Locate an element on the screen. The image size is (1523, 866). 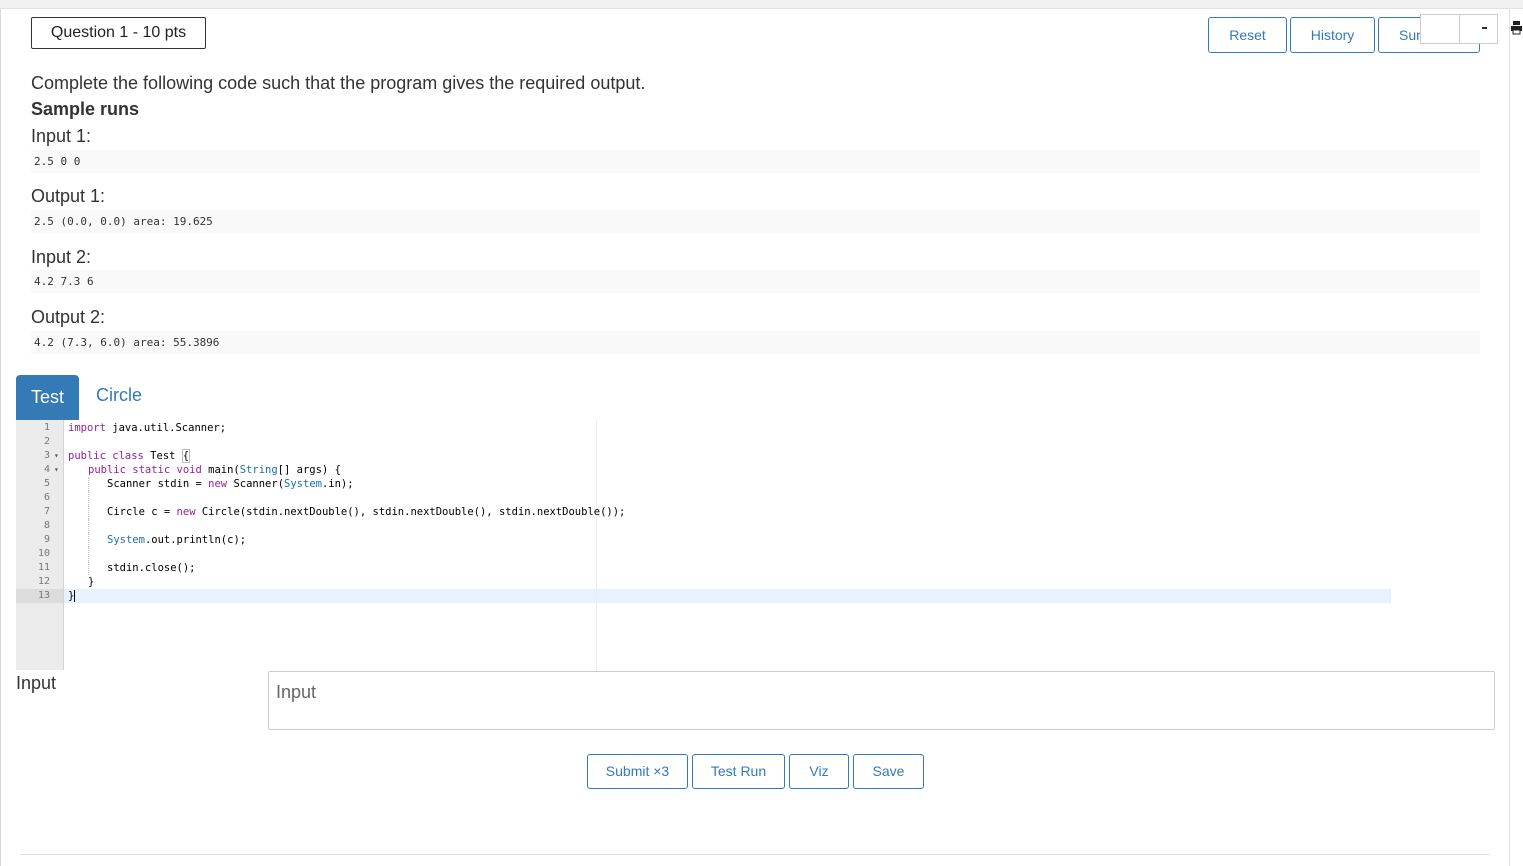
frame-right-border is located at coordinates (1509, 437).